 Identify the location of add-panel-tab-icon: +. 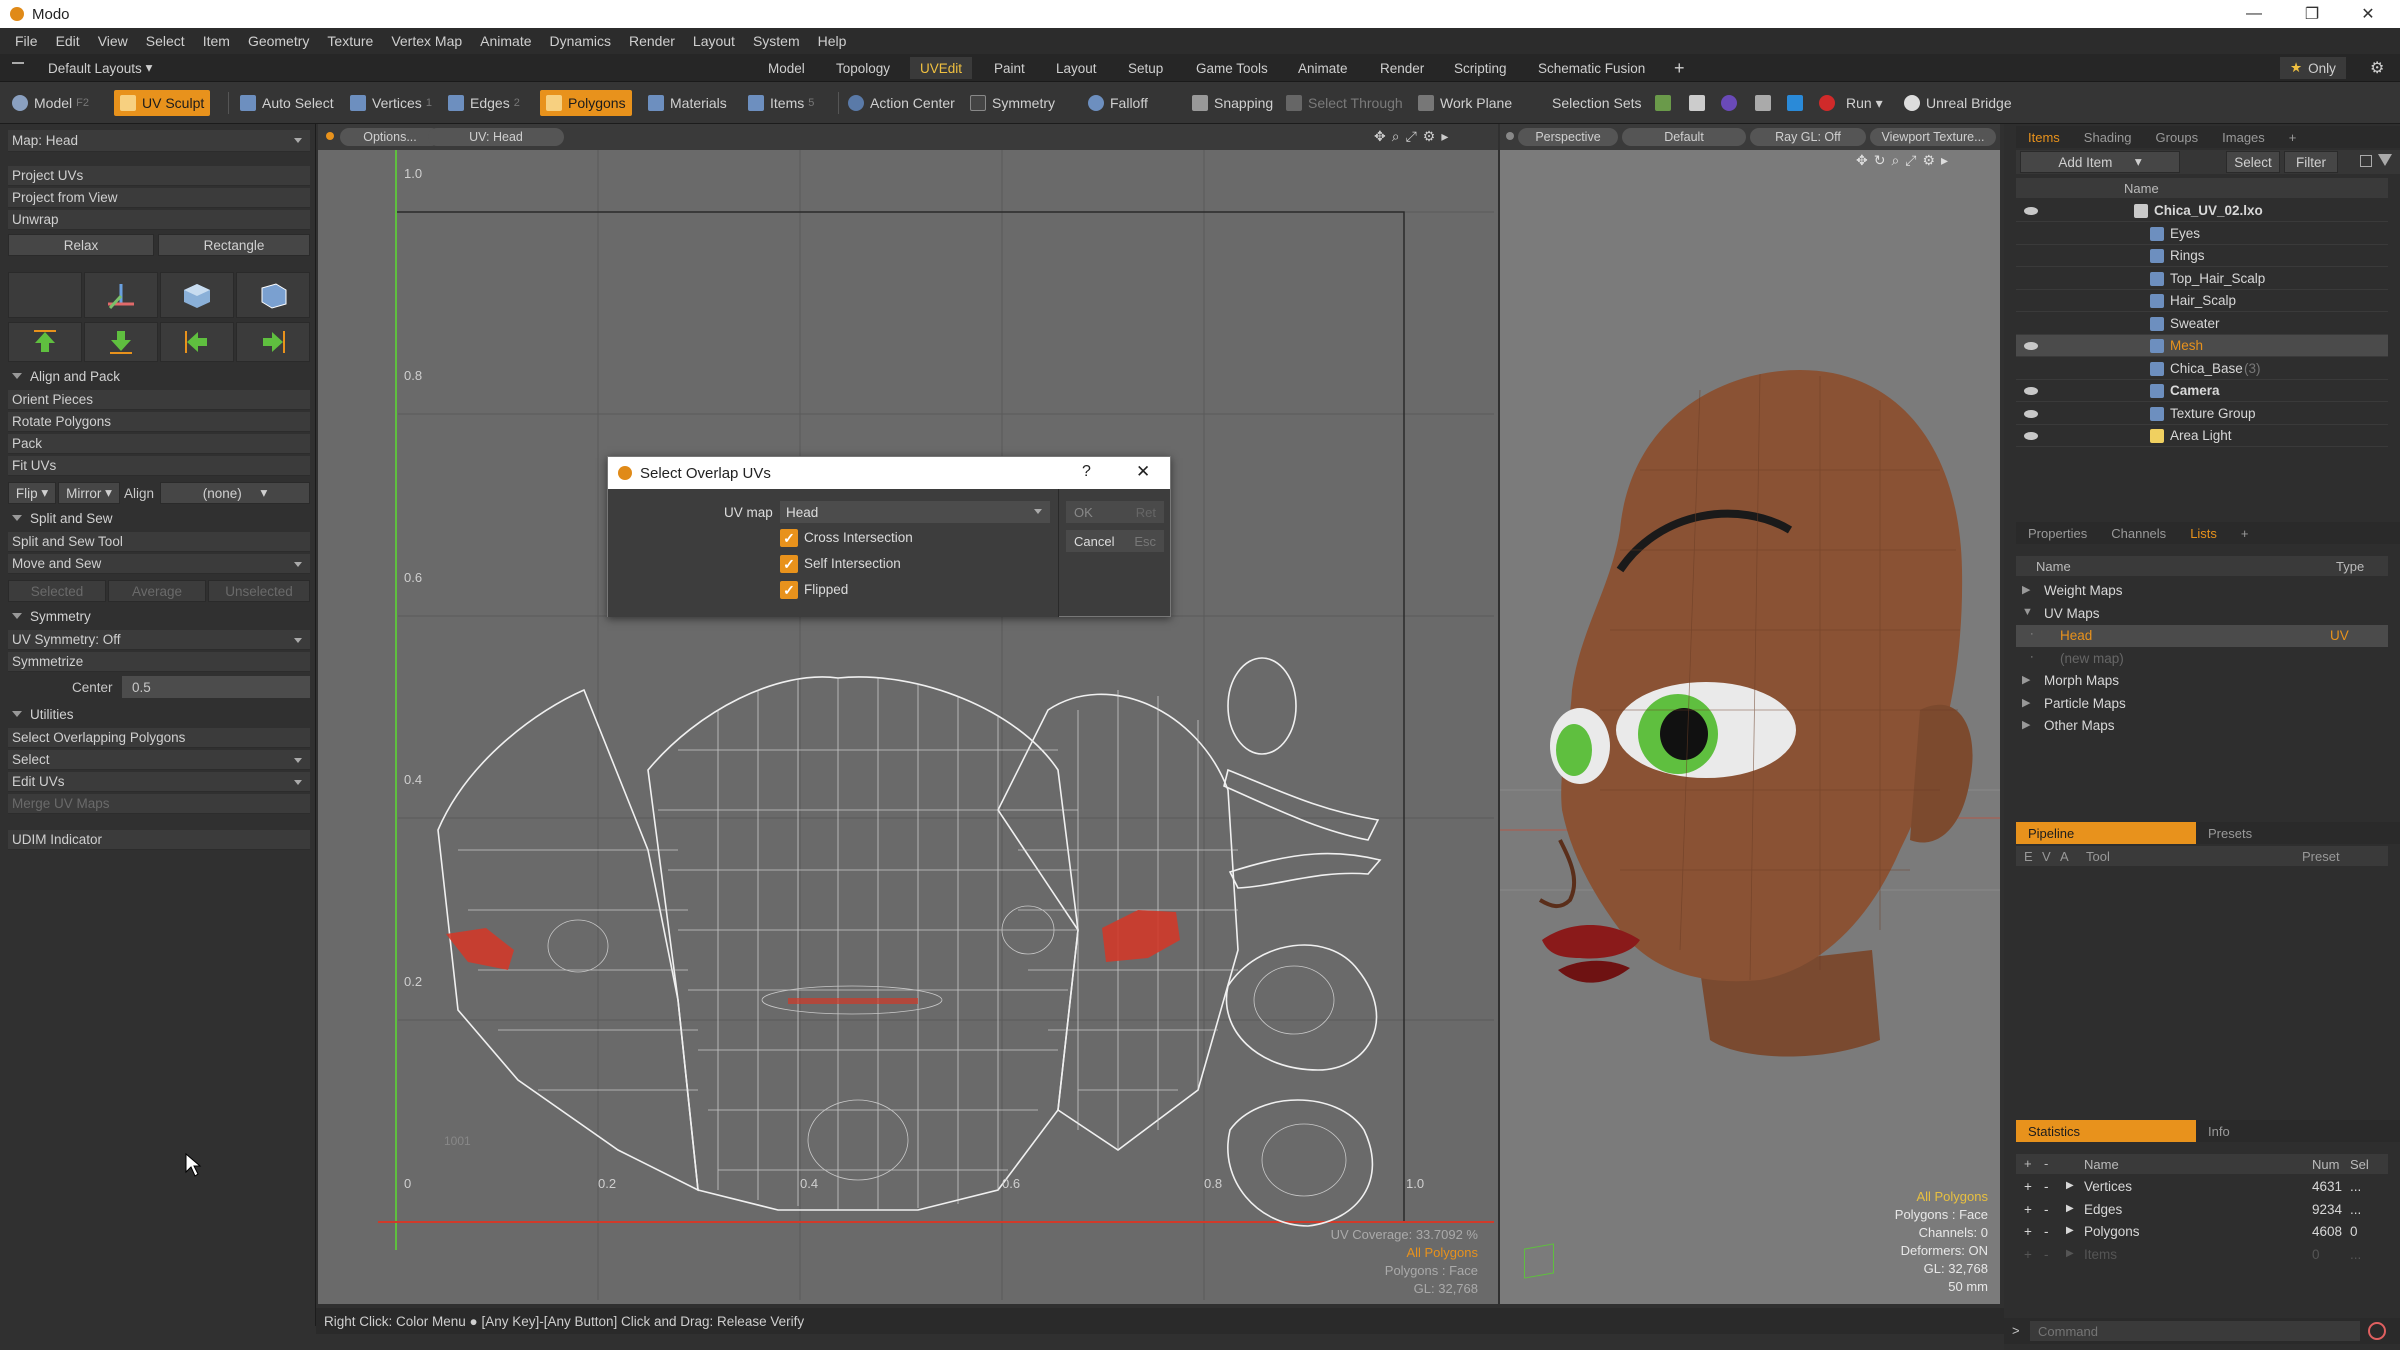
(2293, 137).